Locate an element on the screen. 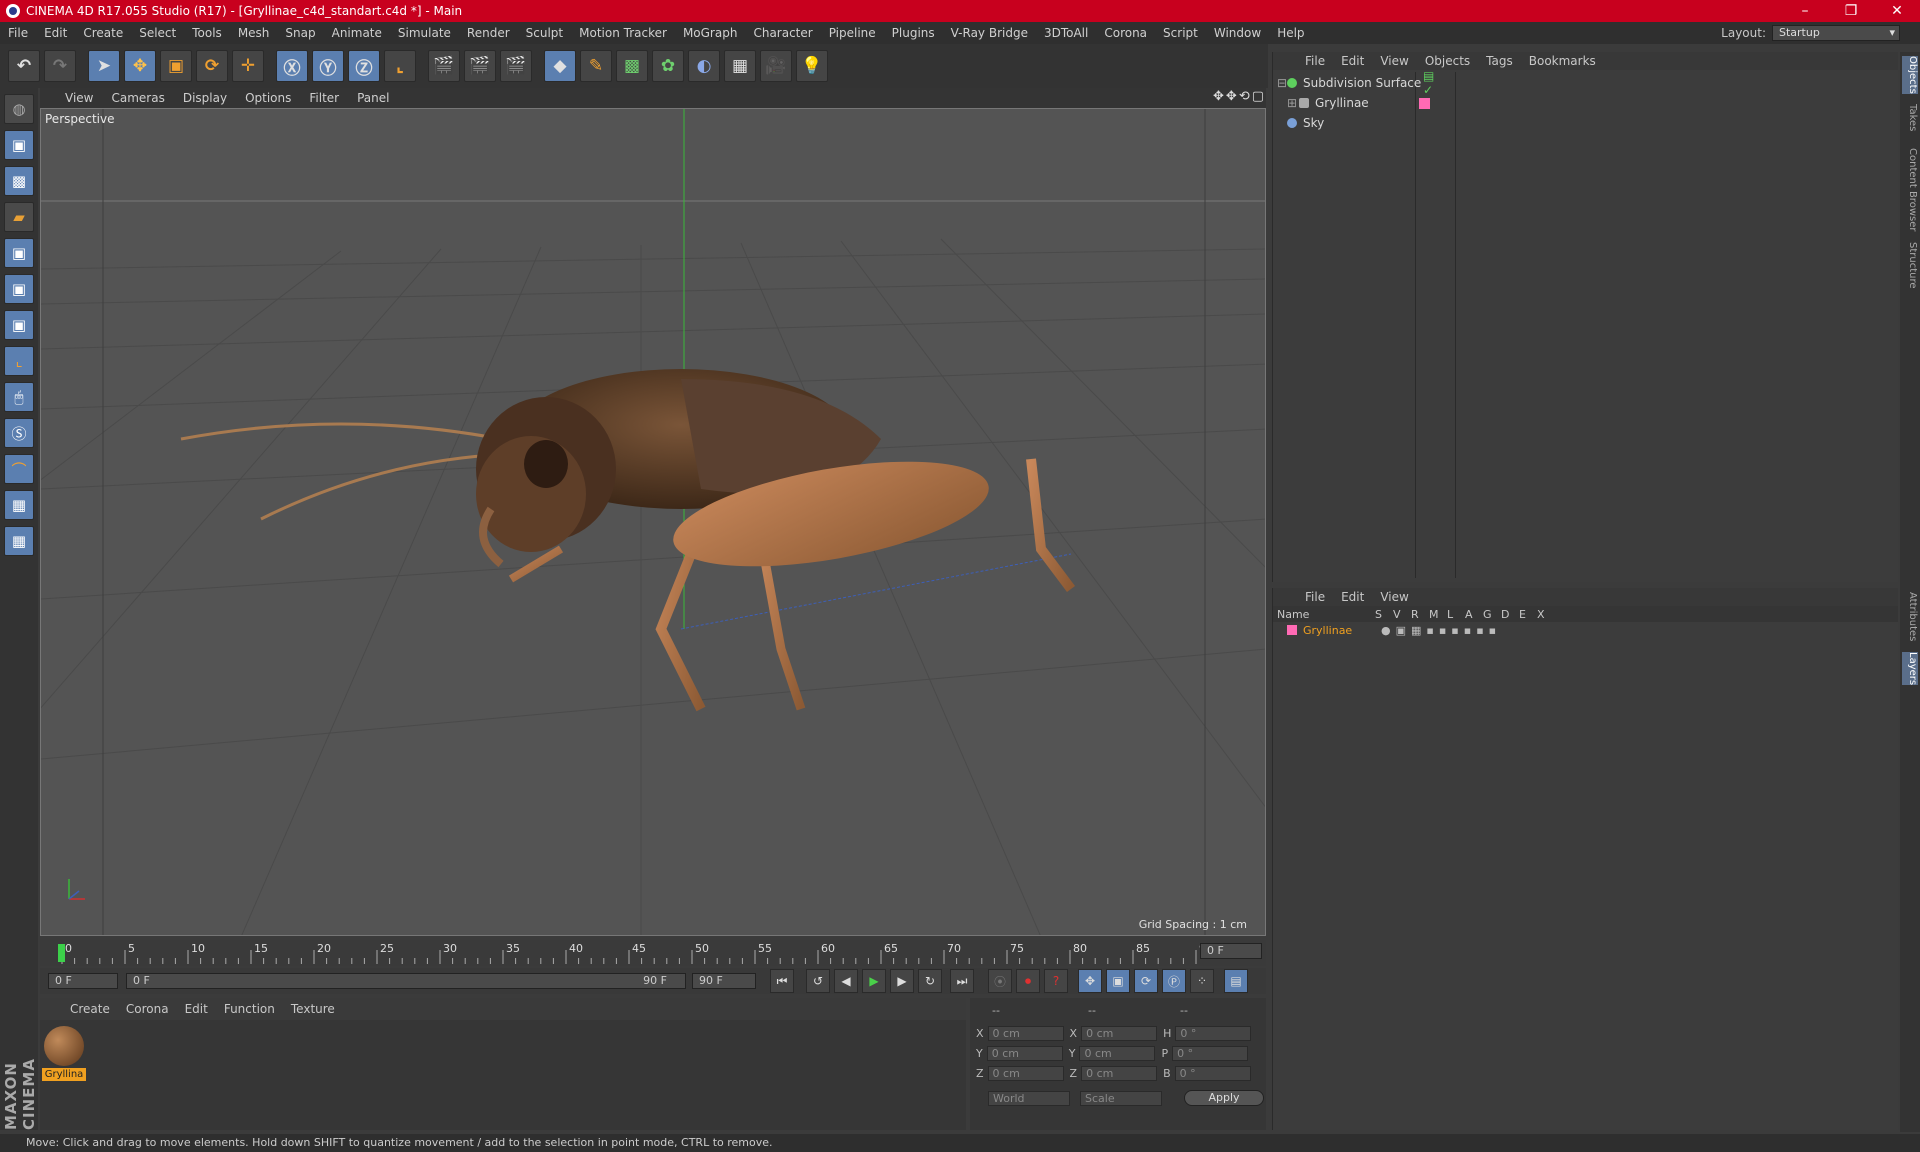 The image size is (1920, 1152). key-pla-icon: ⁘ is located at coordinates (1202, 981).